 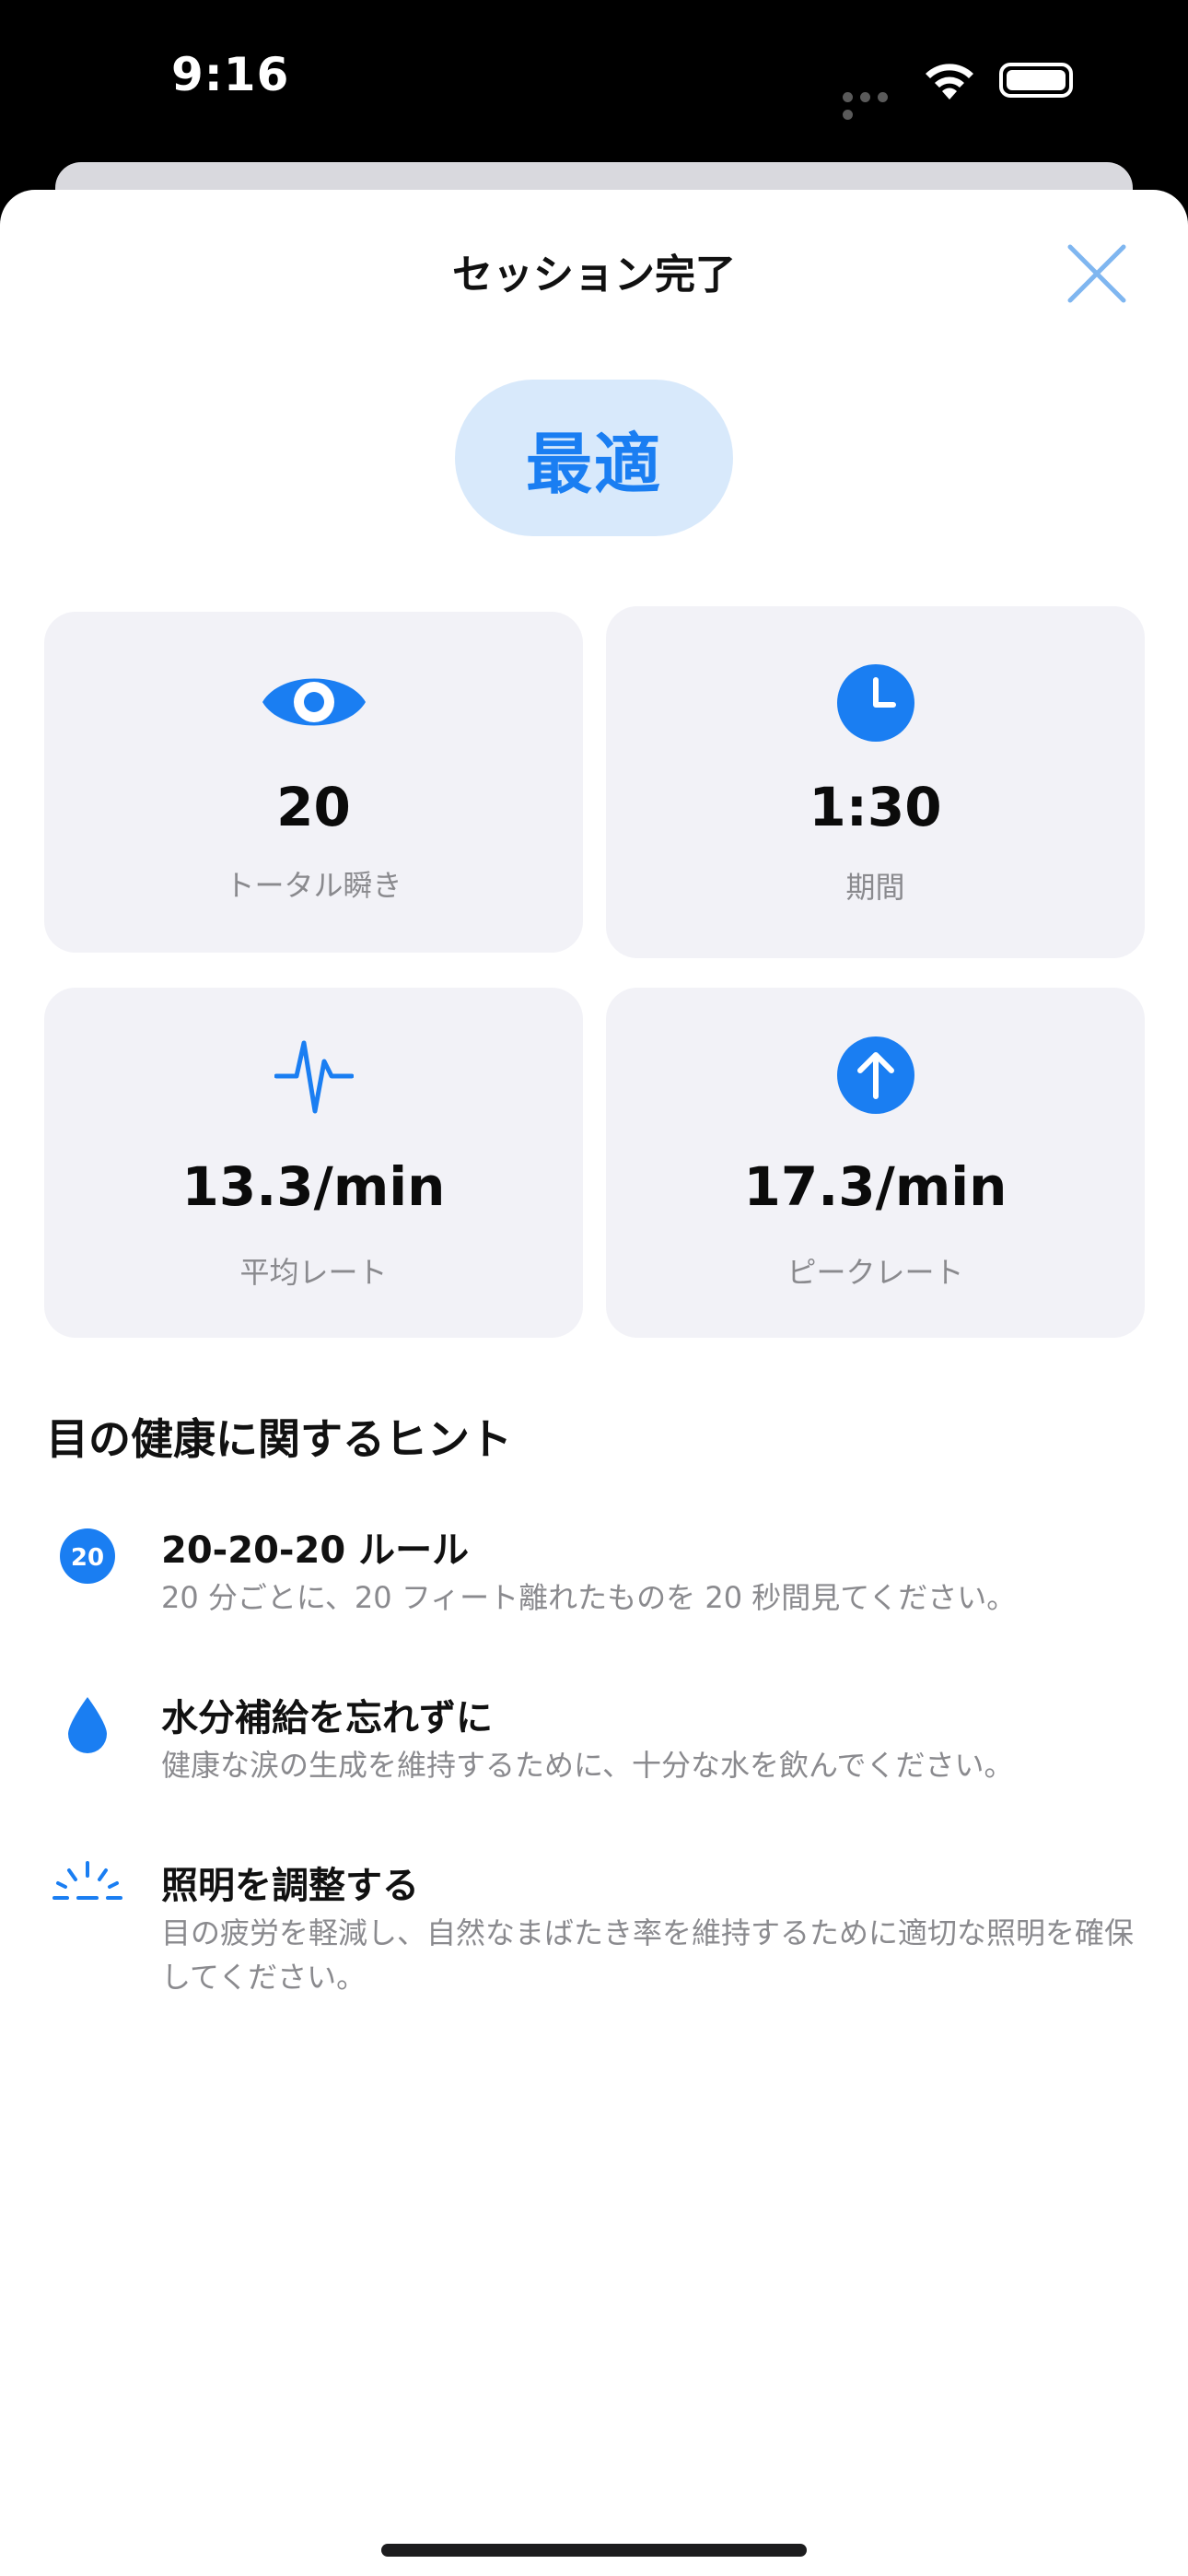 What do you see at coordinates (594, 83) in the screenshot?
I see `status-bar: 9:16` at bounding box center [594, 83].